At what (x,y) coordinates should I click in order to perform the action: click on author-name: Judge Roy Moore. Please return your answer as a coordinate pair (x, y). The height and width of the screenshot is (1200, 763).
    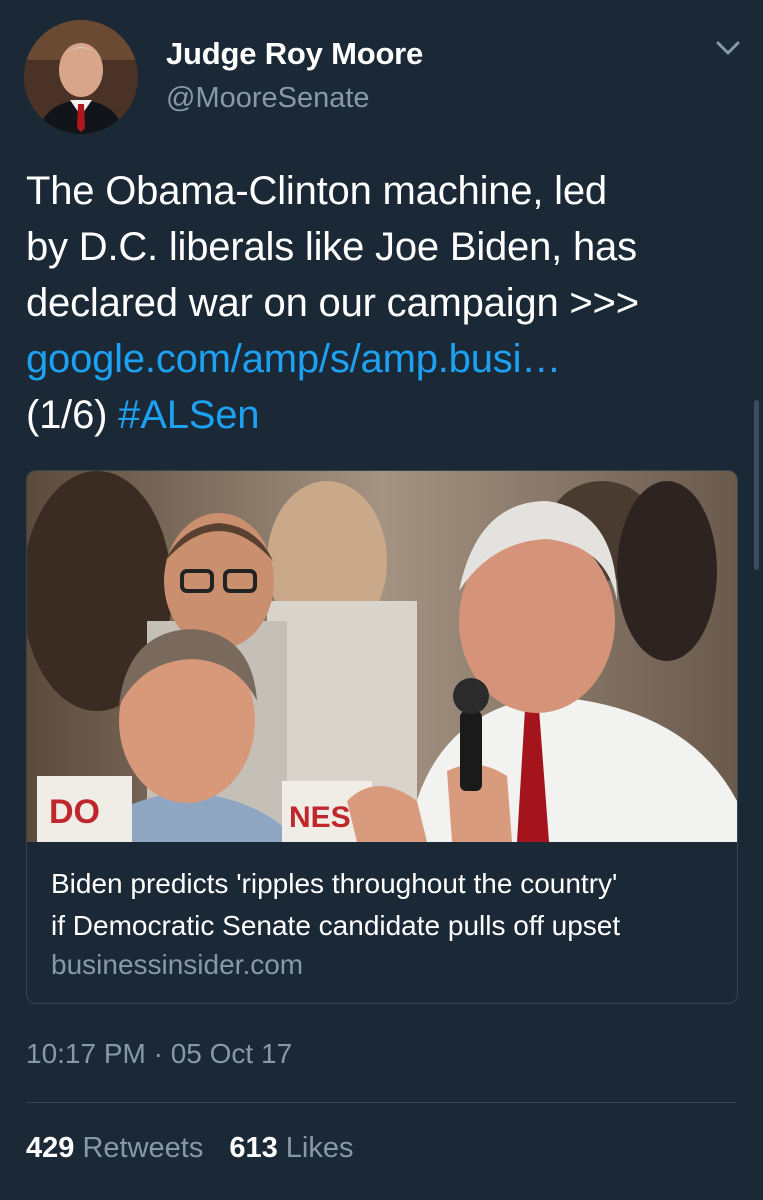
    Looking at the image, I should click on (294, 54).